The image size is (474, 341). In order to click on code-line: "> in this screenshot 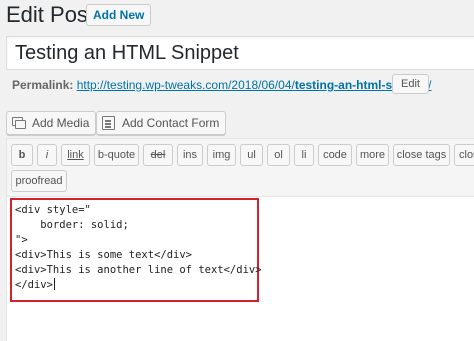, I will do `click(21, 240)`.